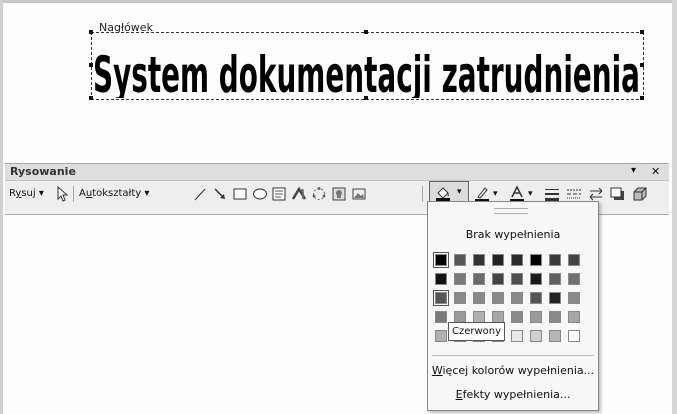  Describe the element at coordinates (655, 171) in the screenshot. I see `close-icon: ✕` at that location.